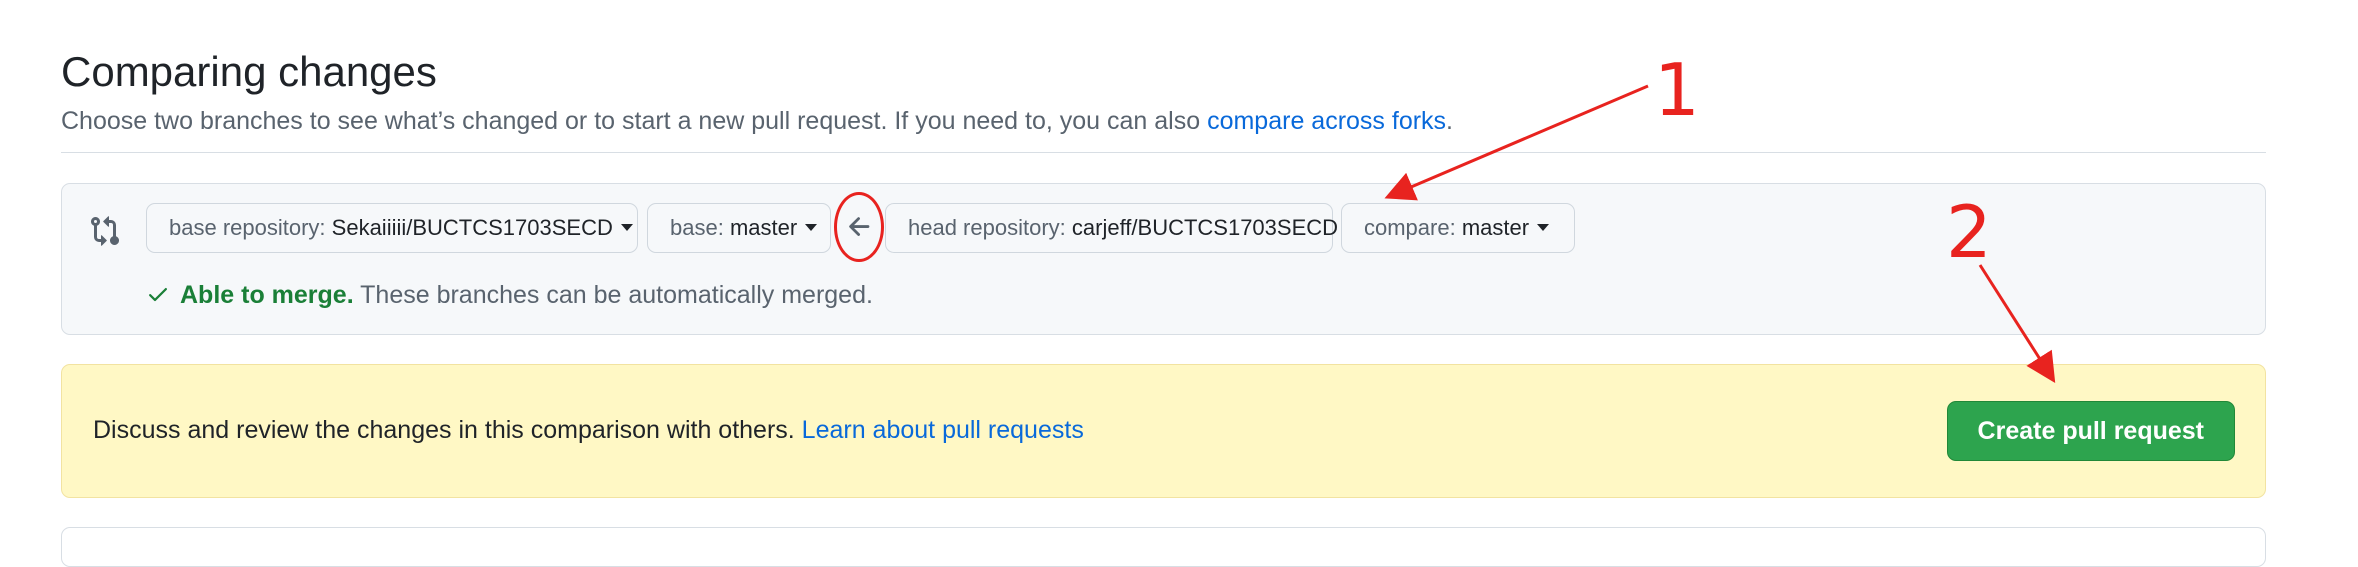 The height and width of the screenshot is (567, 2358). I want to click on annotation-circle, so click(859, 227).